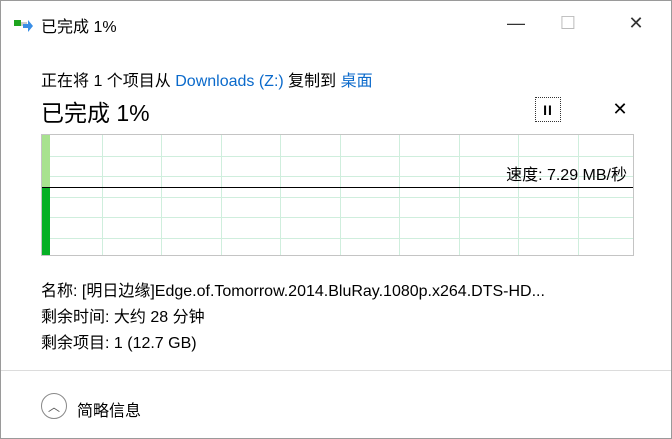 This screenshot has height=439, width=672. Describe the element at coordinates (229, 81) in the screenshot. I see `source-link: Downloads (Z:)` at that location.